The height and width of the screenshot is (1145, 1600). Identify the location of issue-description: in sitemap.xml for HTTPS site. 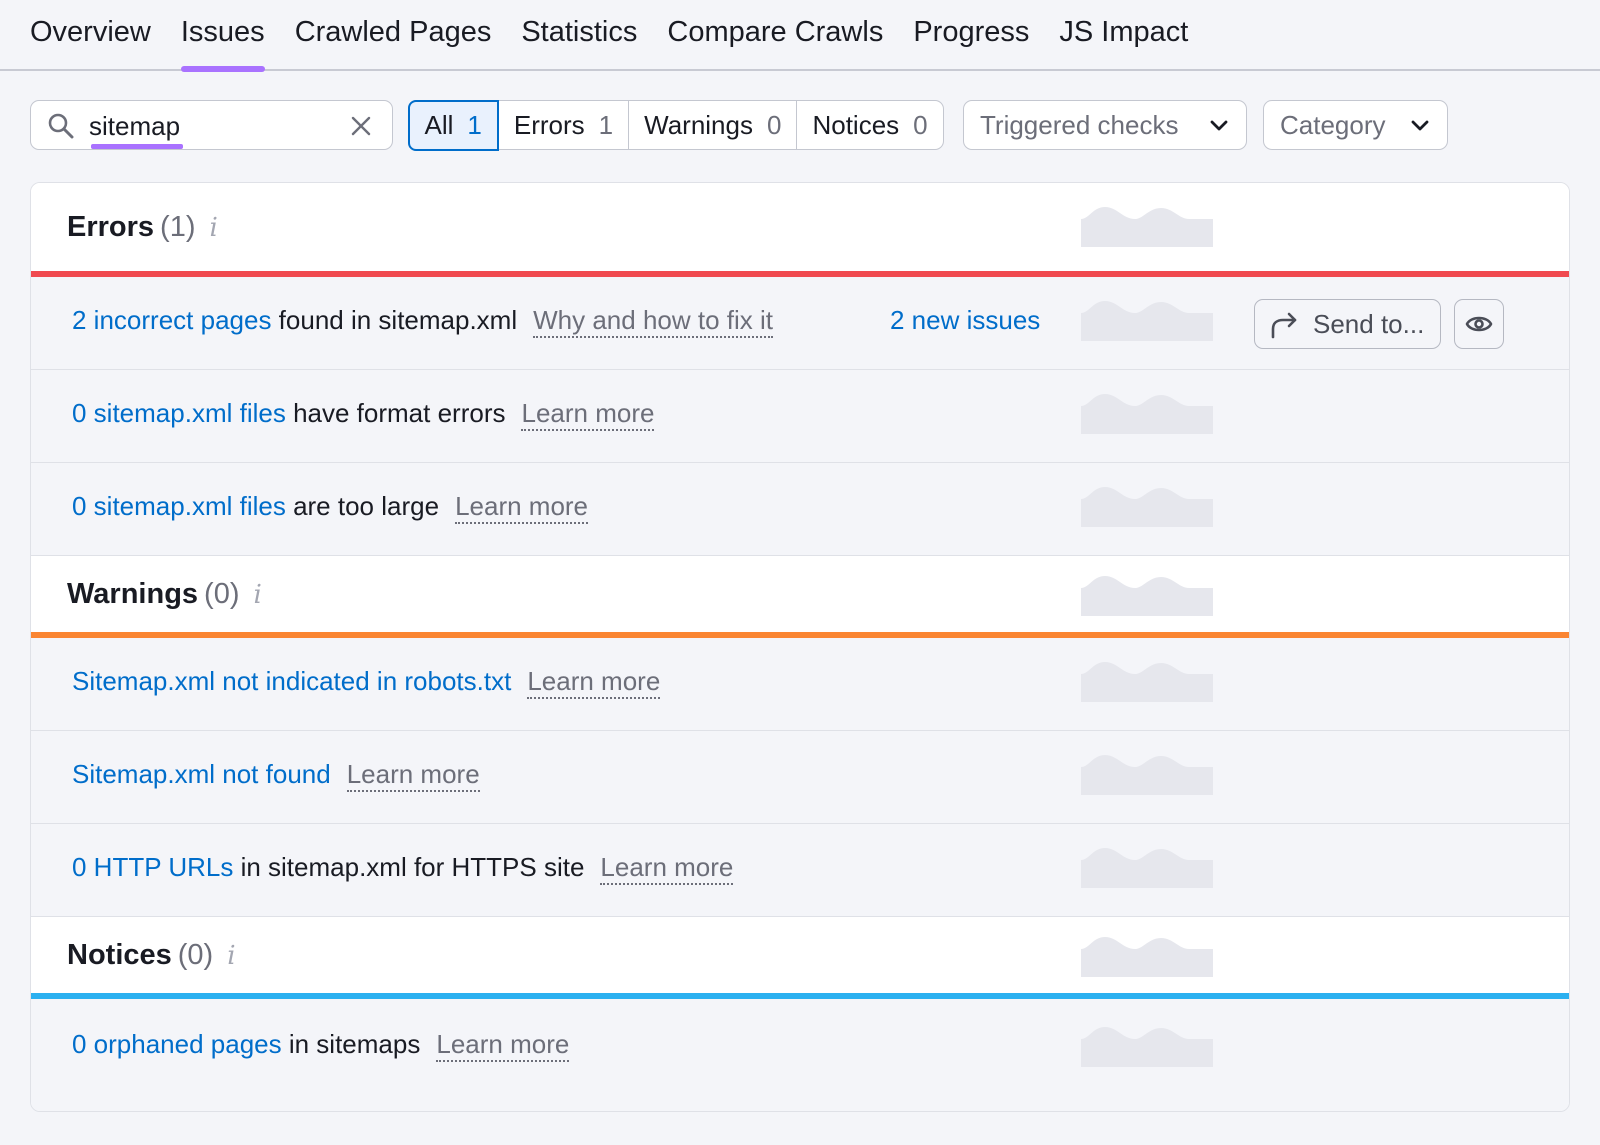
(409, 867).